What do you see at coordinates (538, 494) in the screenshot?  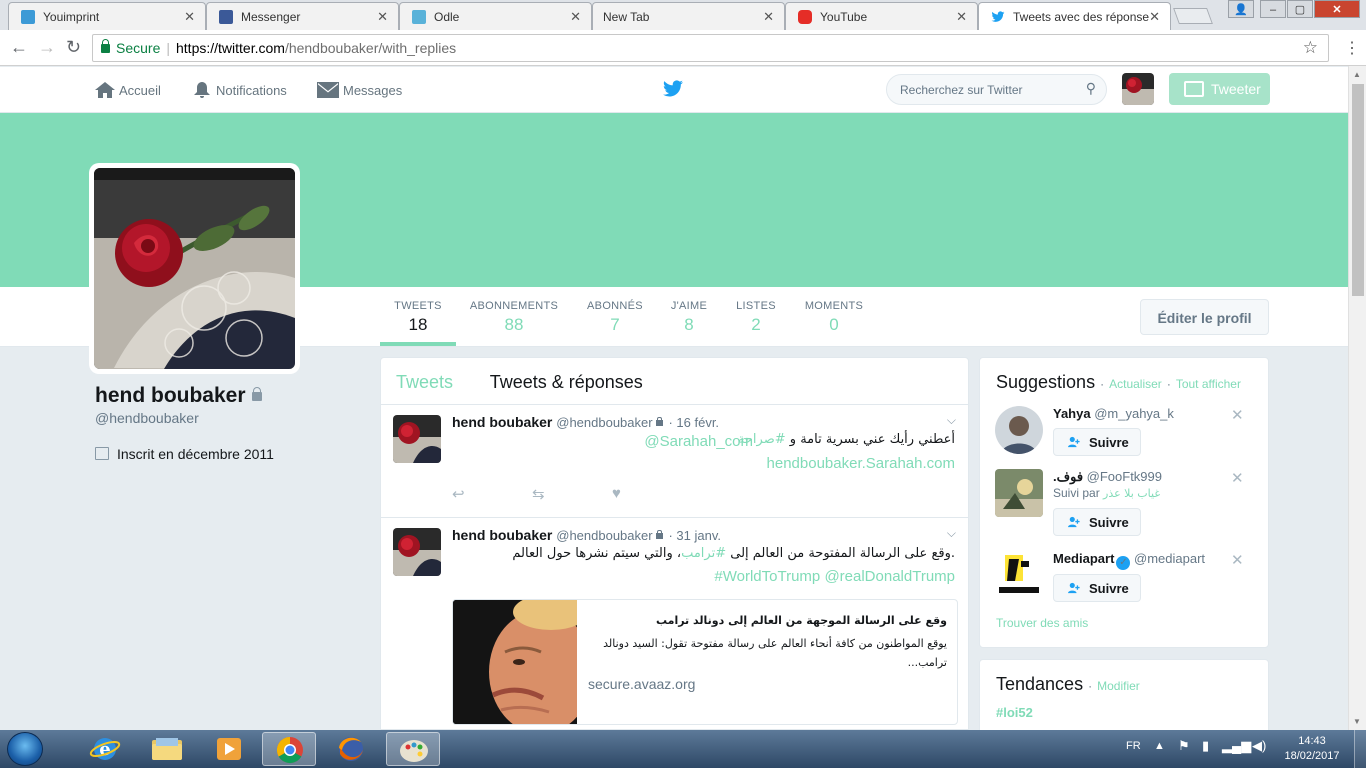 I see `retweet-icon: ⇆` at bounding box center [538, 494].